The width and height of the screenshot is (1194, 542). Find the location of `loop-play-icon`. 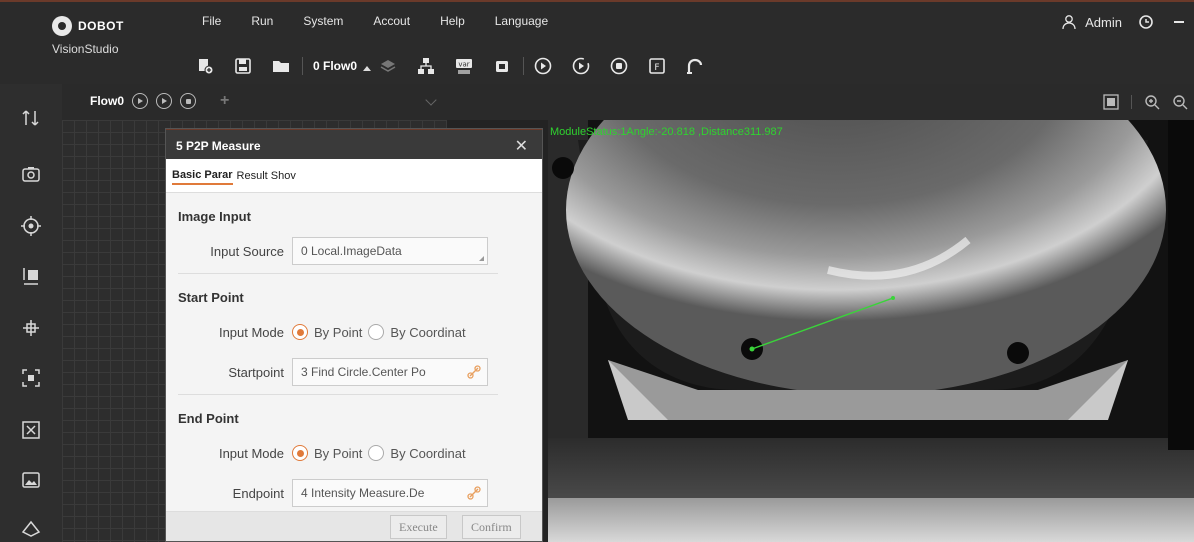

loop-play-icon is located at coordinates (164, 101).